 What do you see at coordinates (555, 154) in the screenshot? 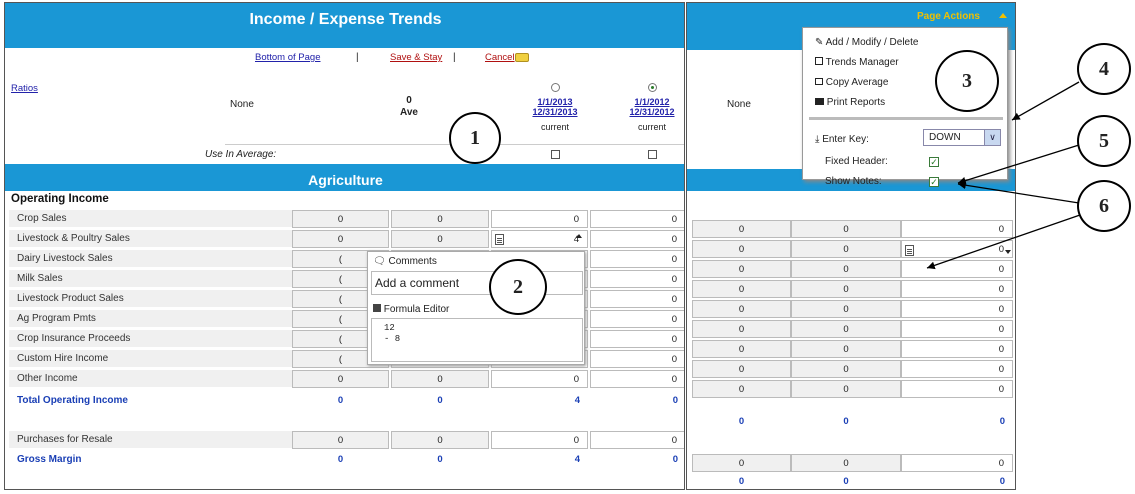
I see `use-in-average-2013-checkbox` at bounding box center [555, 154].